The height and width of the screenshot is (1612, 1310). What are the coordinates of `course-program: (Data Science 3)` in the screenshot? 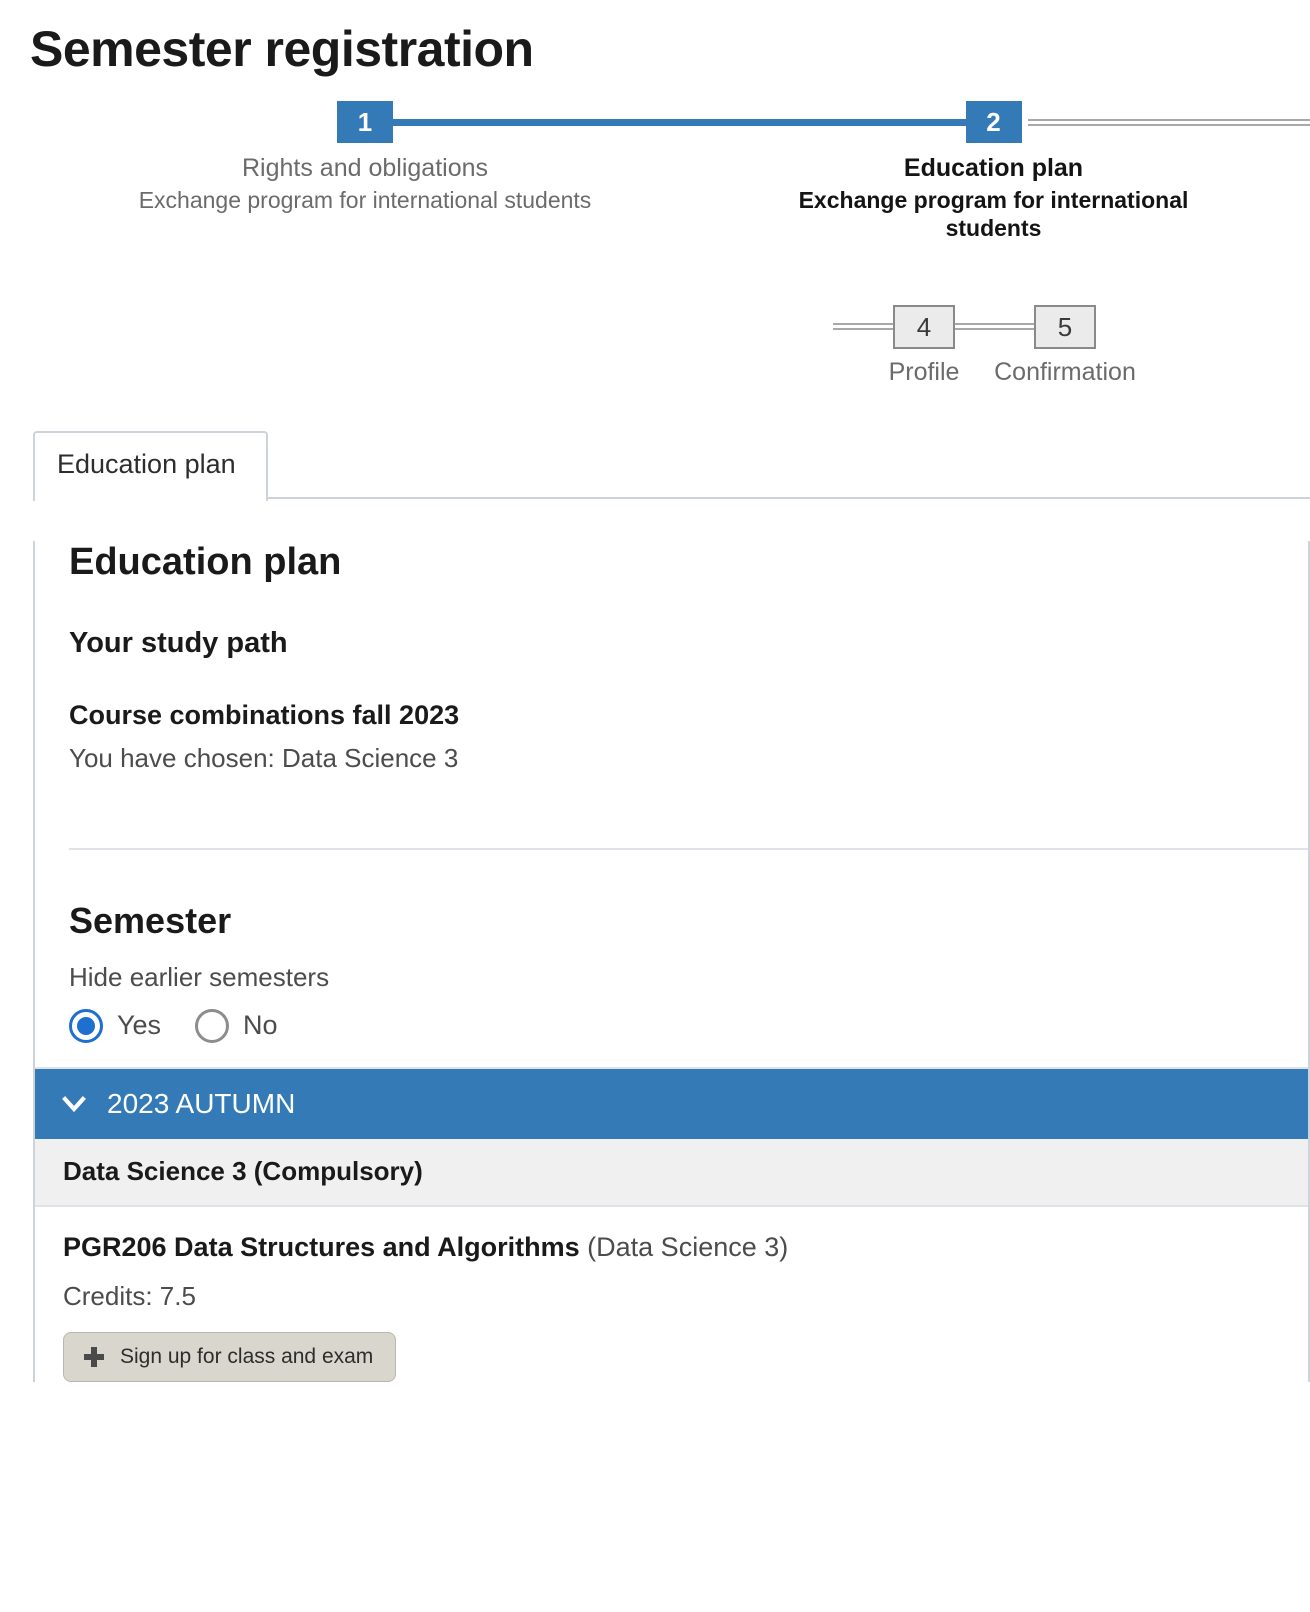 It's located at (688, 1246).